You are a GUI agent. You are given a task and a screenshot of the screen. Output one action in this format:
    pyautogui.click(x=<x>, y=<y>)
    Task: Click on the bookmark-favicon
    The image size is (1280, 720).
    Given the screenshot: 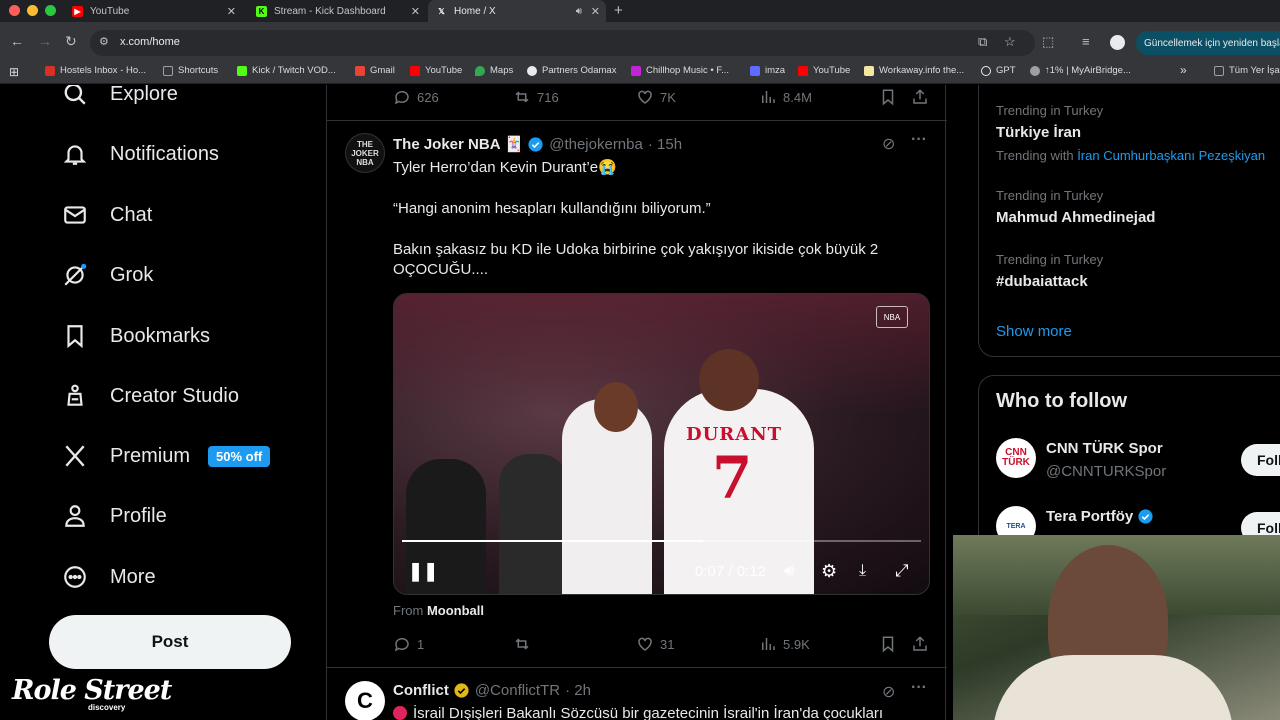 What is the action you would take?
    pyautogui.click(x=242, y=70)
    